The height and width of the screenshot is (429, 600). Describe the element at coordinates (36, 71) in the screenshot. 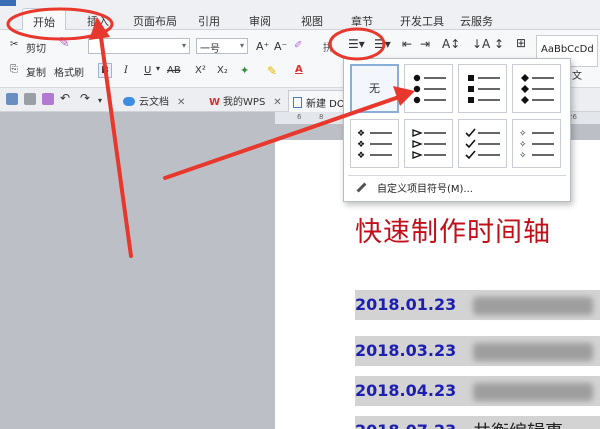

I see `copy-button: 复制` at that location.